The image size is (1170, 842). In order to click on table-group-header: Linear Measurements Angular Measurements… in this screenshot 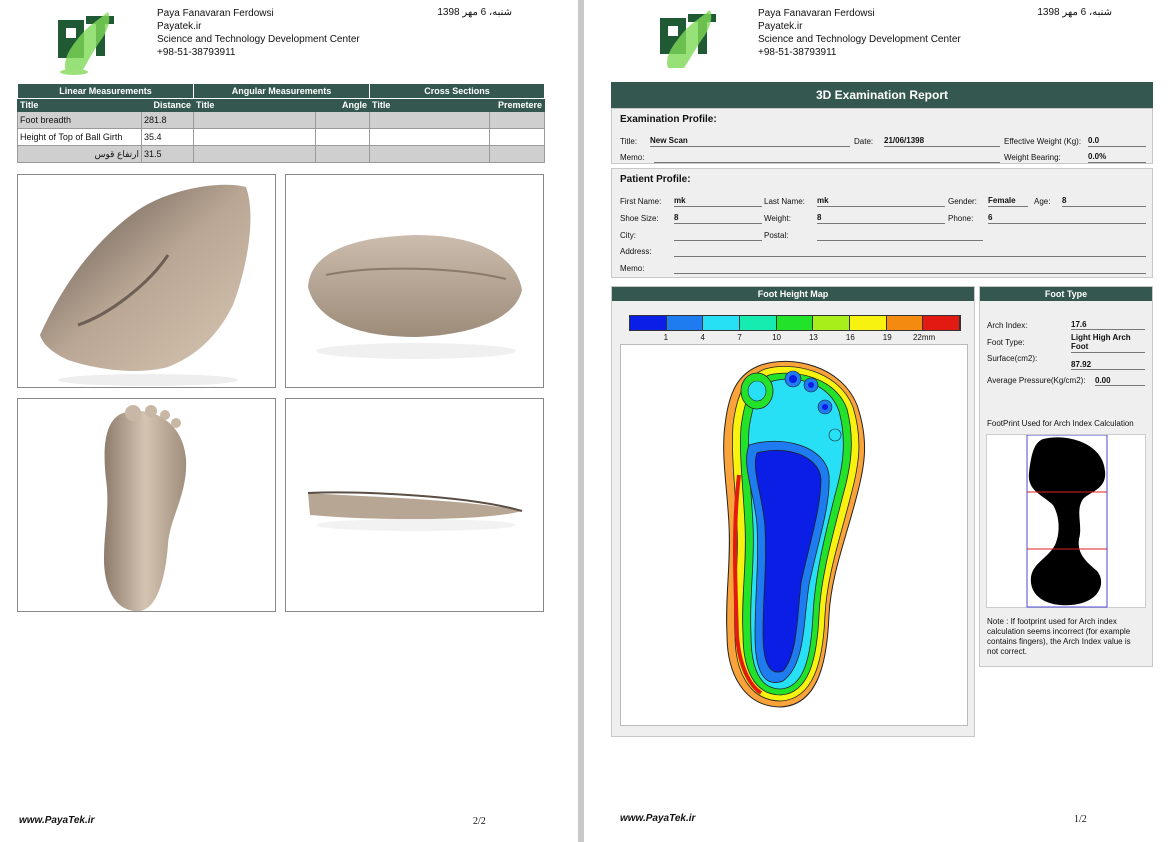, I will do `click(281, 91)`.